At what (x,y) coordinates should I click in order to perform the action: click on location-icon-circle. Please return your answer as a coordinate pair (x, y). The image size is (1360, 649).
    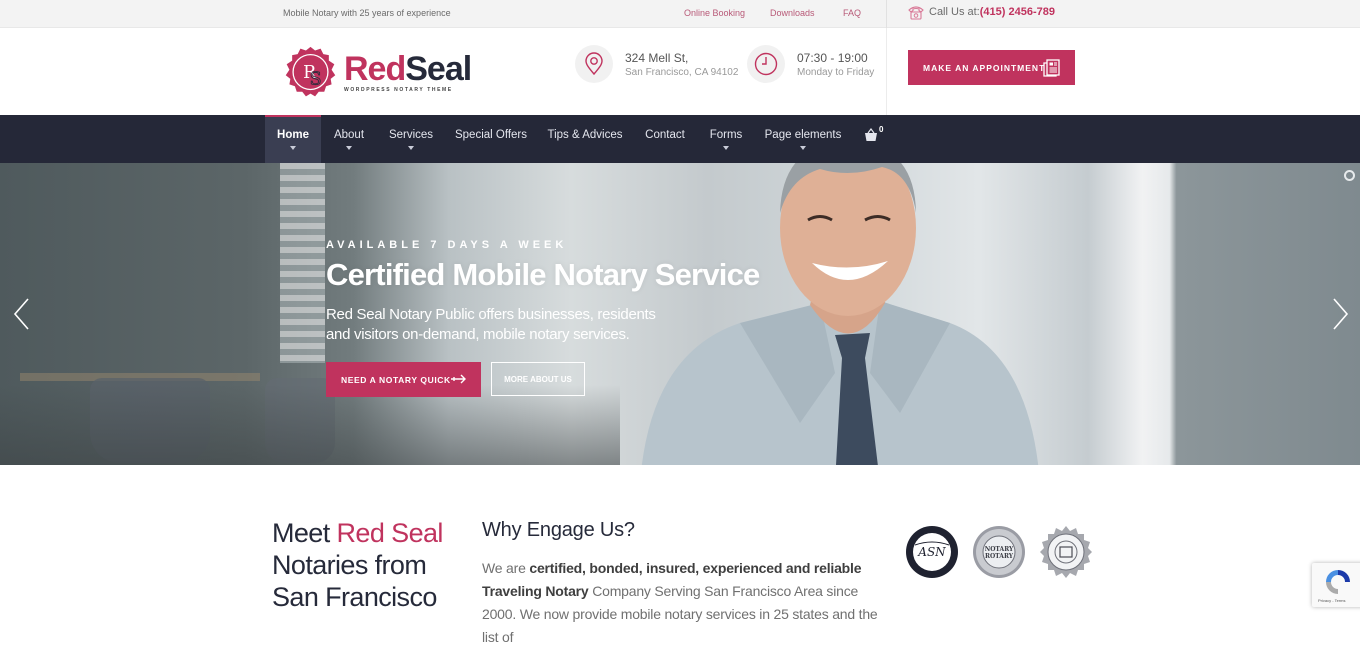
    Looking at the image, I should click on (594, 64).